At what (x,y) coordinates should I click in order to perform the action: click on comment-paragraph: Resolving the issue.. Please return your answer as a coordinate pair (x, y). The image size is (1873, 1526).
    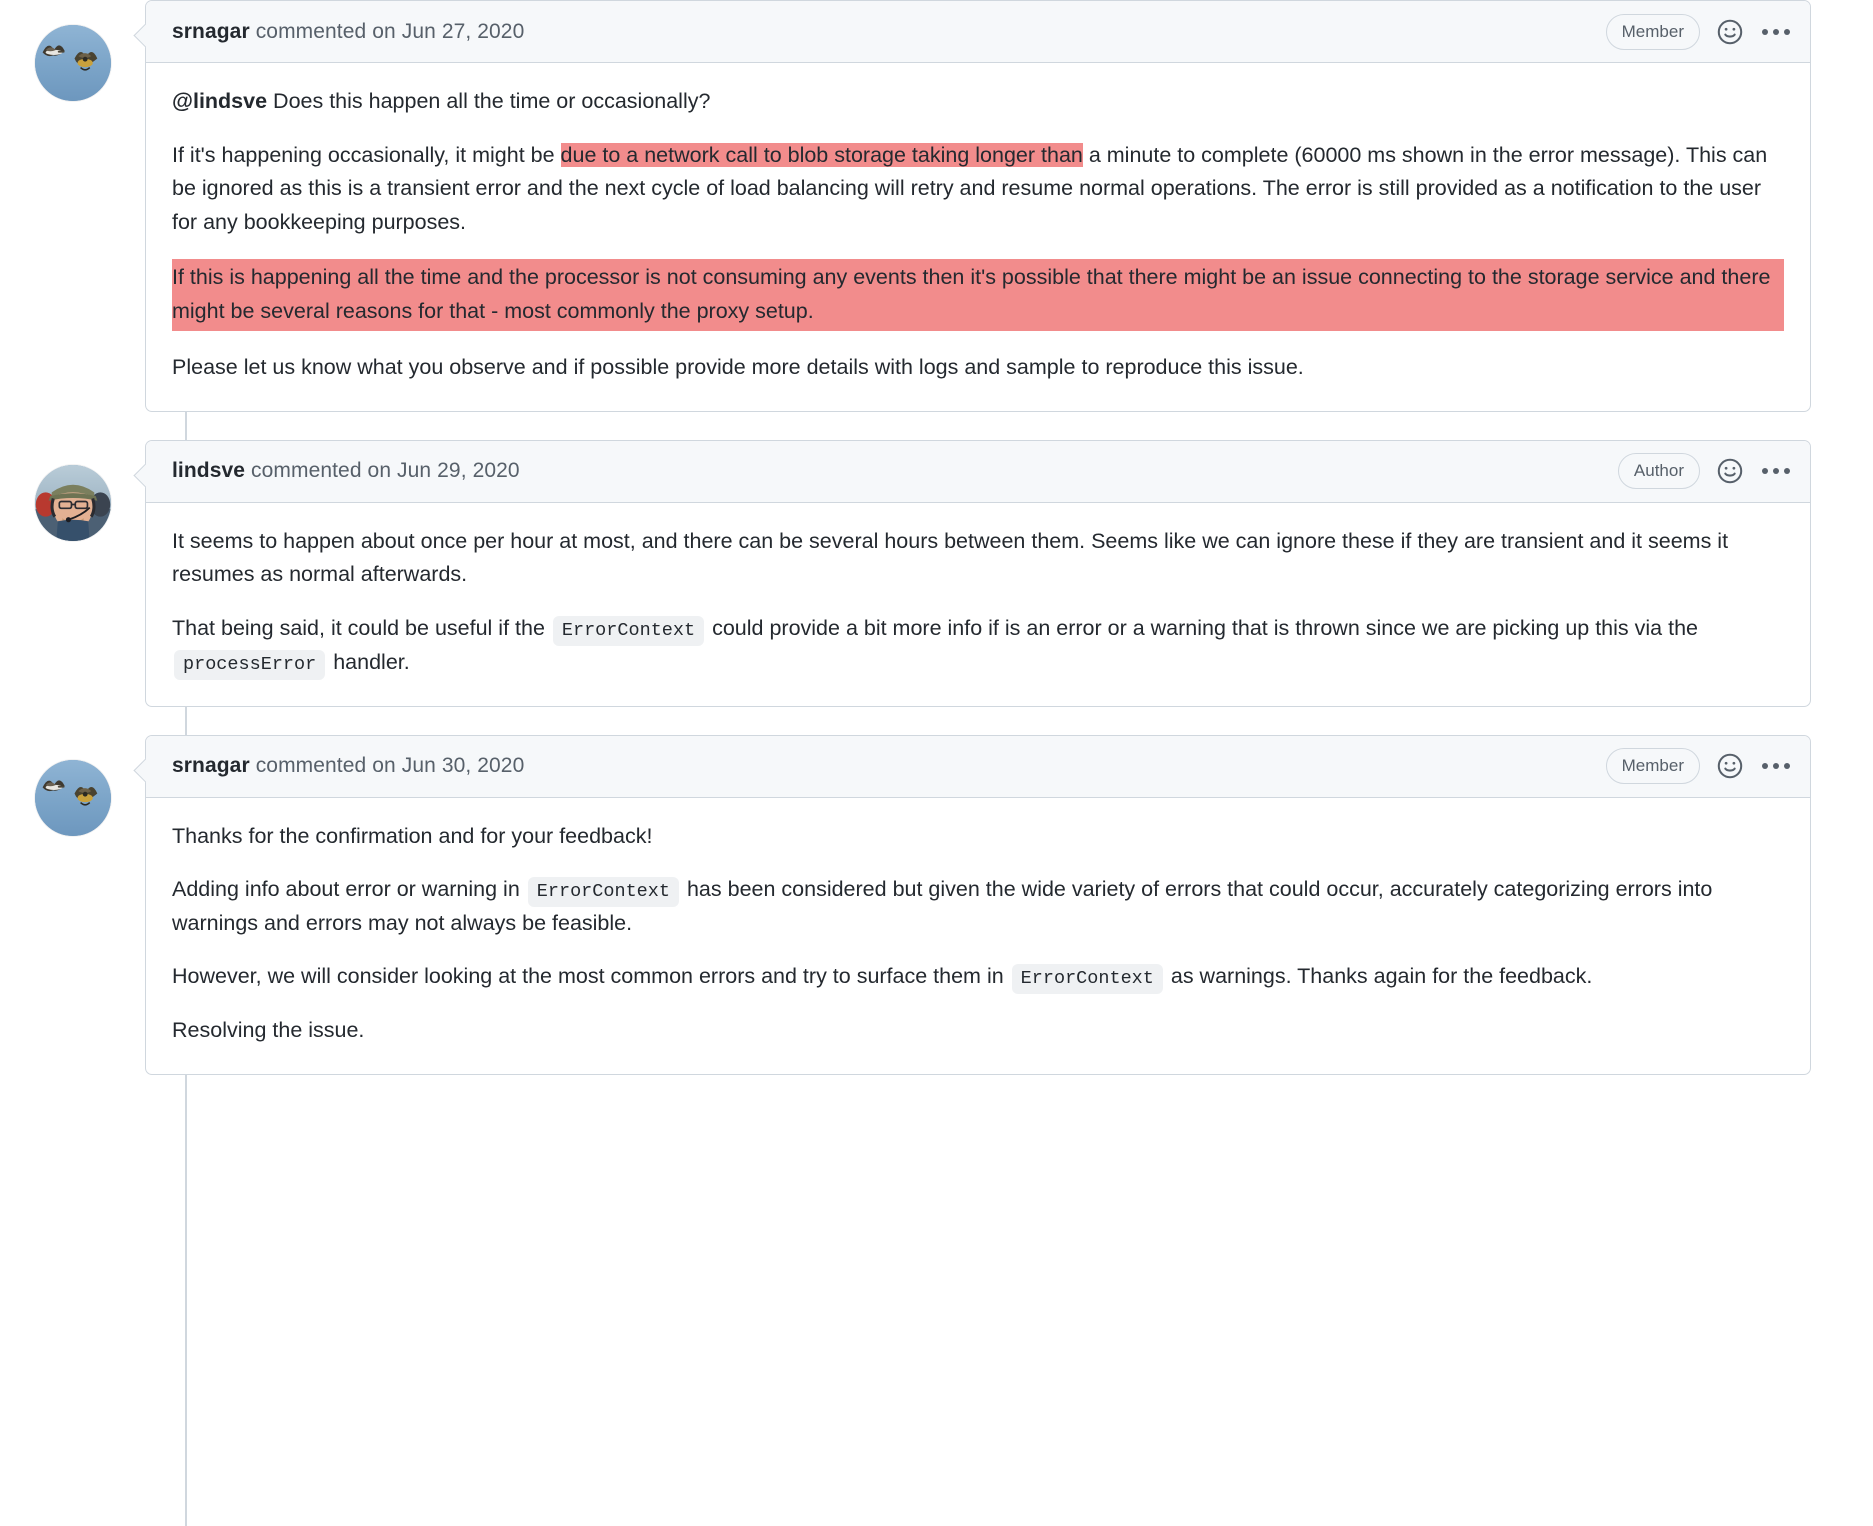
    Looking at the image, I should click on (978, 1031).